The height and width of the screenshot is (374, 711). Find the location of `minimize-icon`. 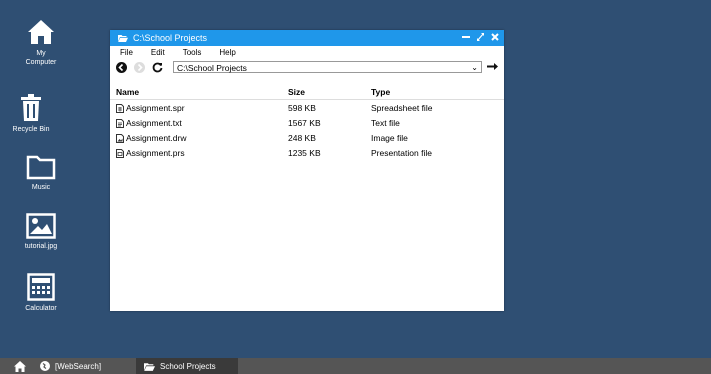

minimize-icon is located at coordinates (466, 37).